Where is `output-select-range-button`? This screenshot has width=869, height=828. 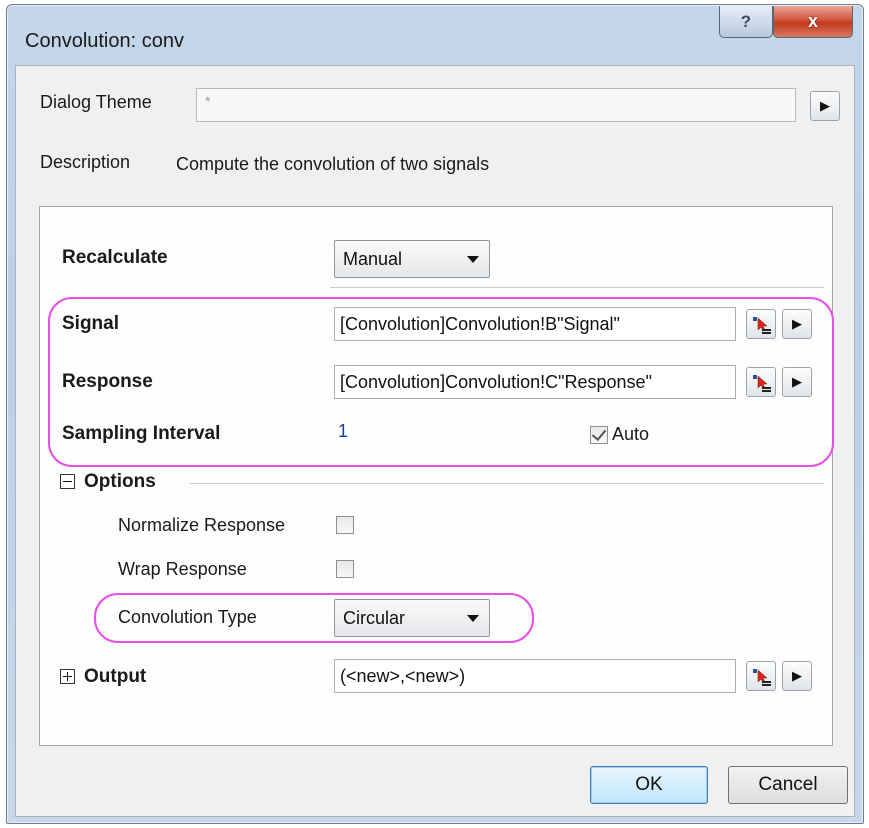 output-select-range-button is located at coordinates (761, 676).